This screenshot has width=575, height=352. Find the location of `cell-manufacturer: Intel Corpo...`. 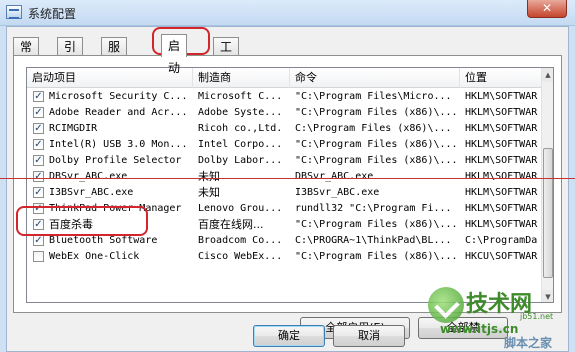

cell-manufacturer: Intel Corpo... is located at coordinates (240, 144).